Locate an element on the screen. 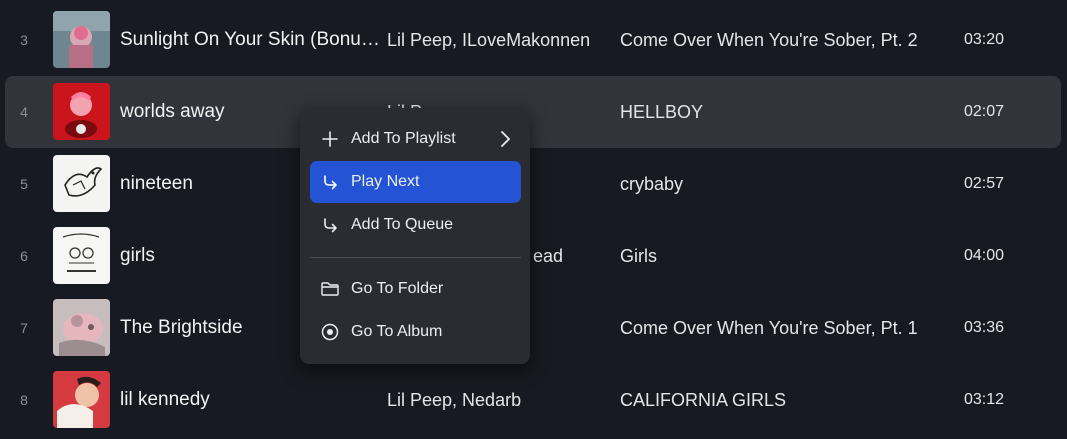  track-album: Girls is located at coordinates (785, 256).